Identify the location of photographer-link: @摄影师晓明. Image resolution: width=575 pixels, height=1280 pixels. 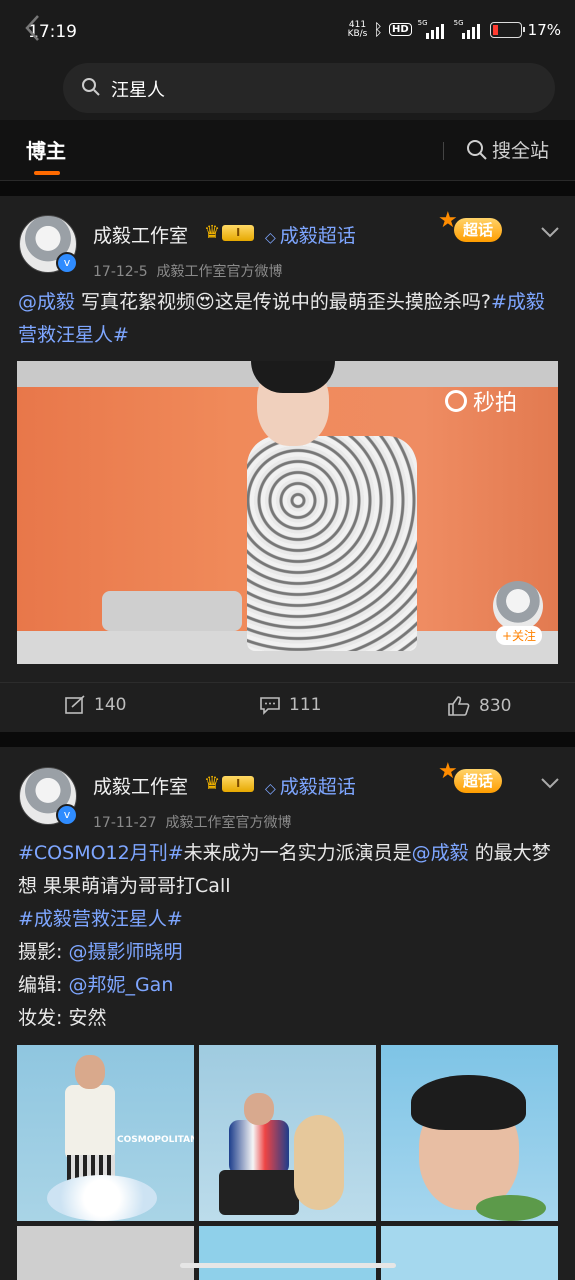
(125, 952).